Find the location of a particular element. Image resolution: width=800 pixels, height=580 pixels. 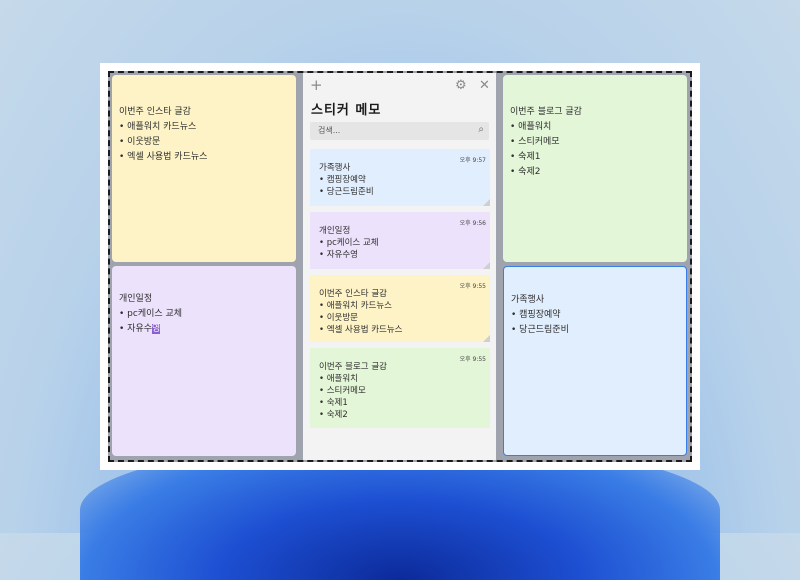

panel-titlebar: + ⚙ ✕ is located at coordinates (399, 87).